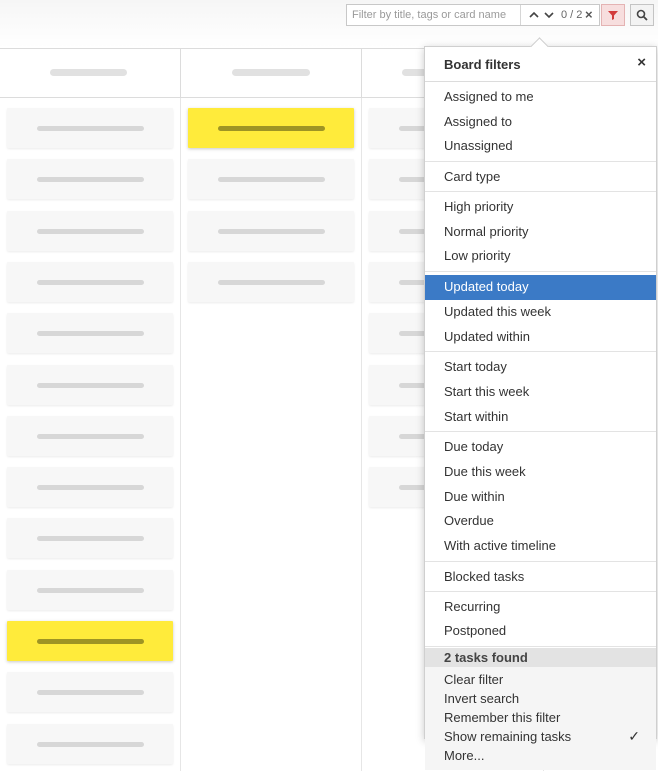 The image size is (658, 771). I want to click on filter-action: Clear filter, so click(540, 679).